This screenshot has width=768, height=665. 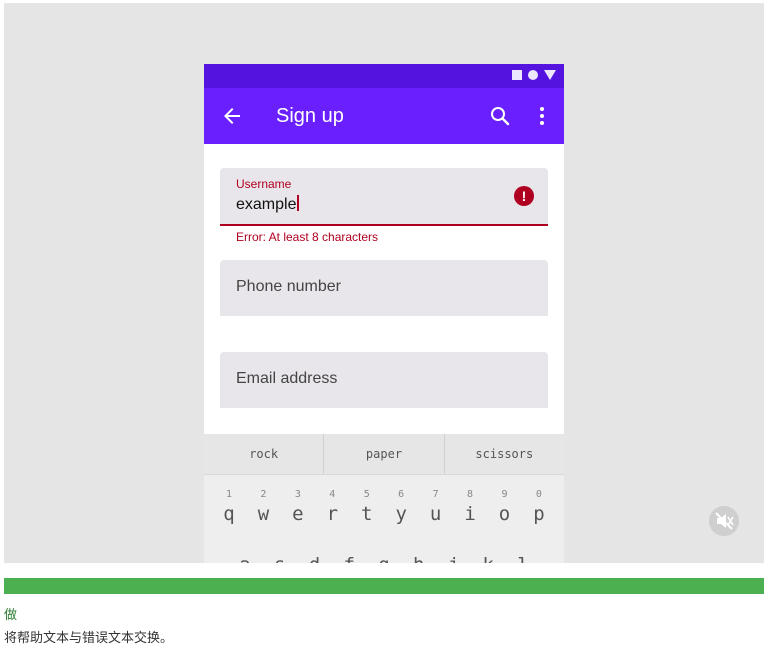 What do you see at coordinates (542, 116) in the screenshot?
I see `more-vert-icon` at bounding box center [542, 116].